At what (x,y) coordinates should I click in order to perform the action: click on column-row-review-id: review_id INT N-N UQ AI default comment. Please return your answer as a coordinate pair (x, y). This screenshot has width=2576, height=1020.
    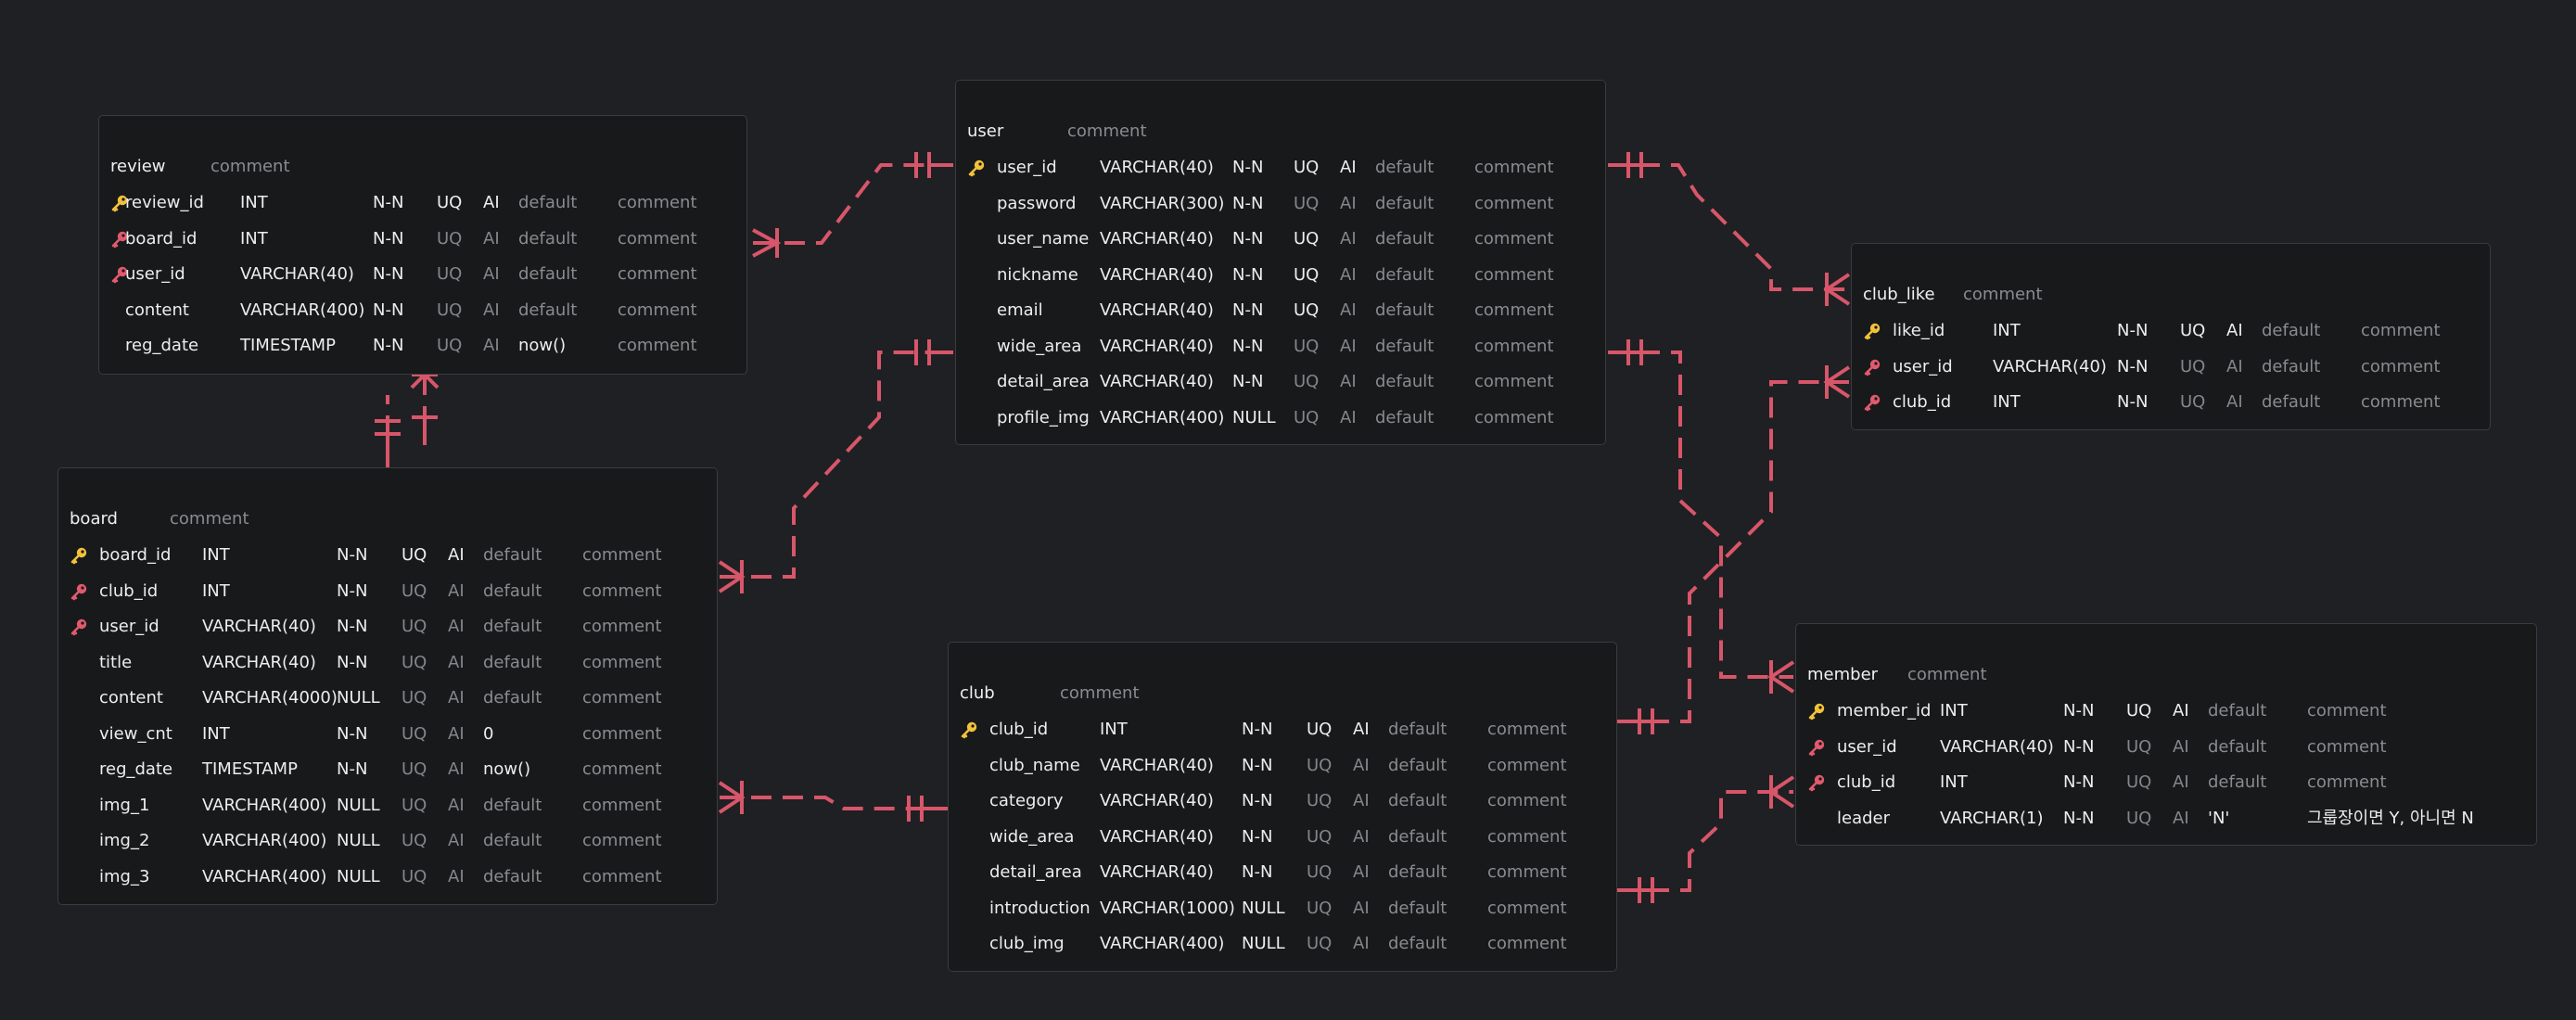
    Looking at the image, I should click on (423, 203).